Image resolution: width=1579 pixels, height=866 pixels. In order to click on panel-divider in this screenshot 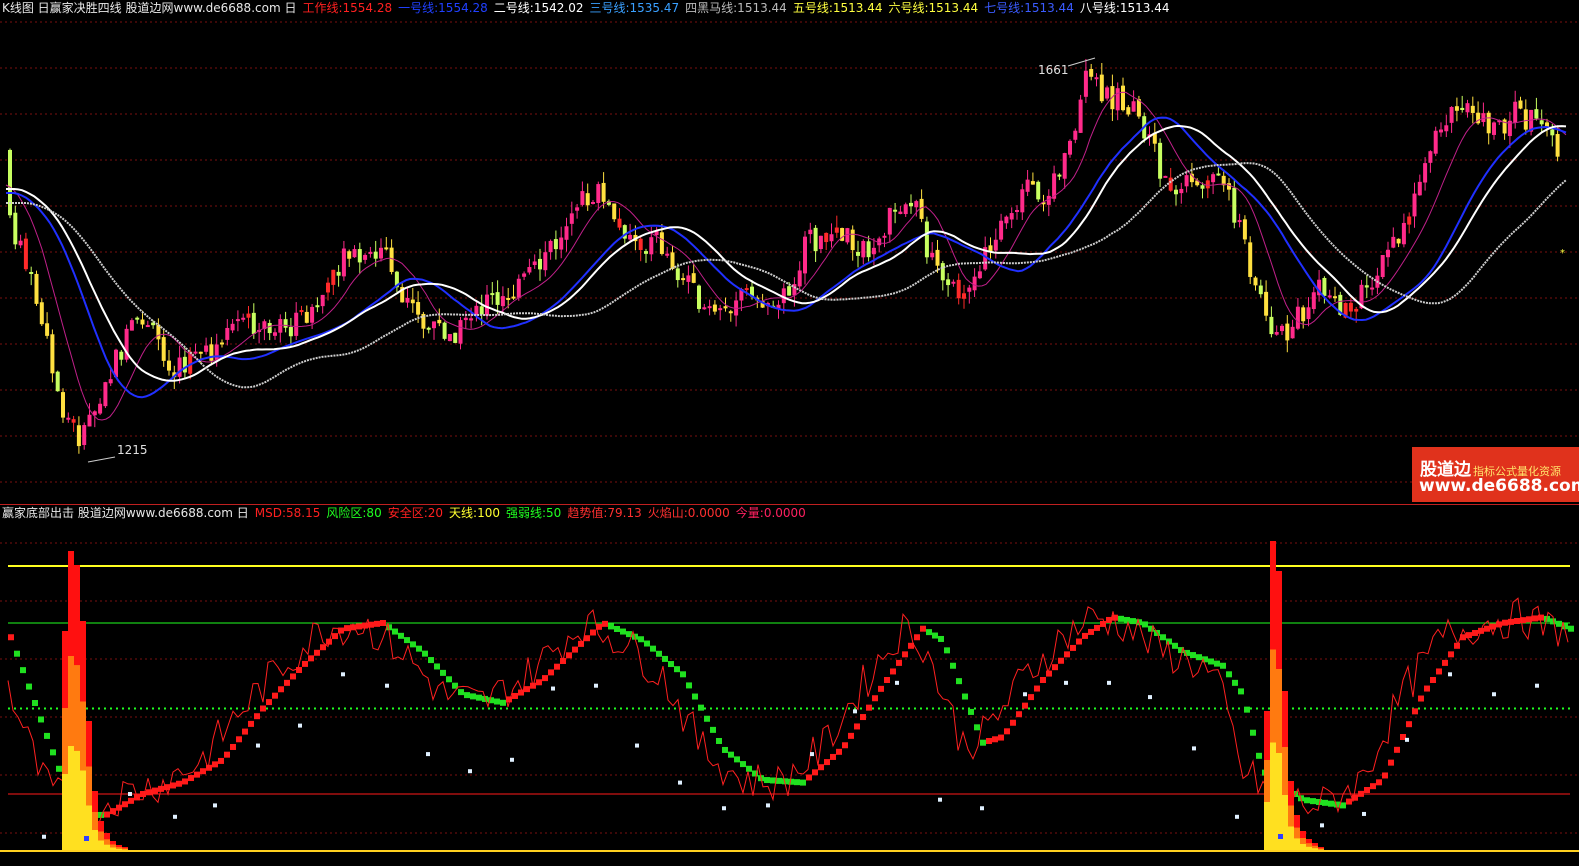, I will do `click(789, 504)`.